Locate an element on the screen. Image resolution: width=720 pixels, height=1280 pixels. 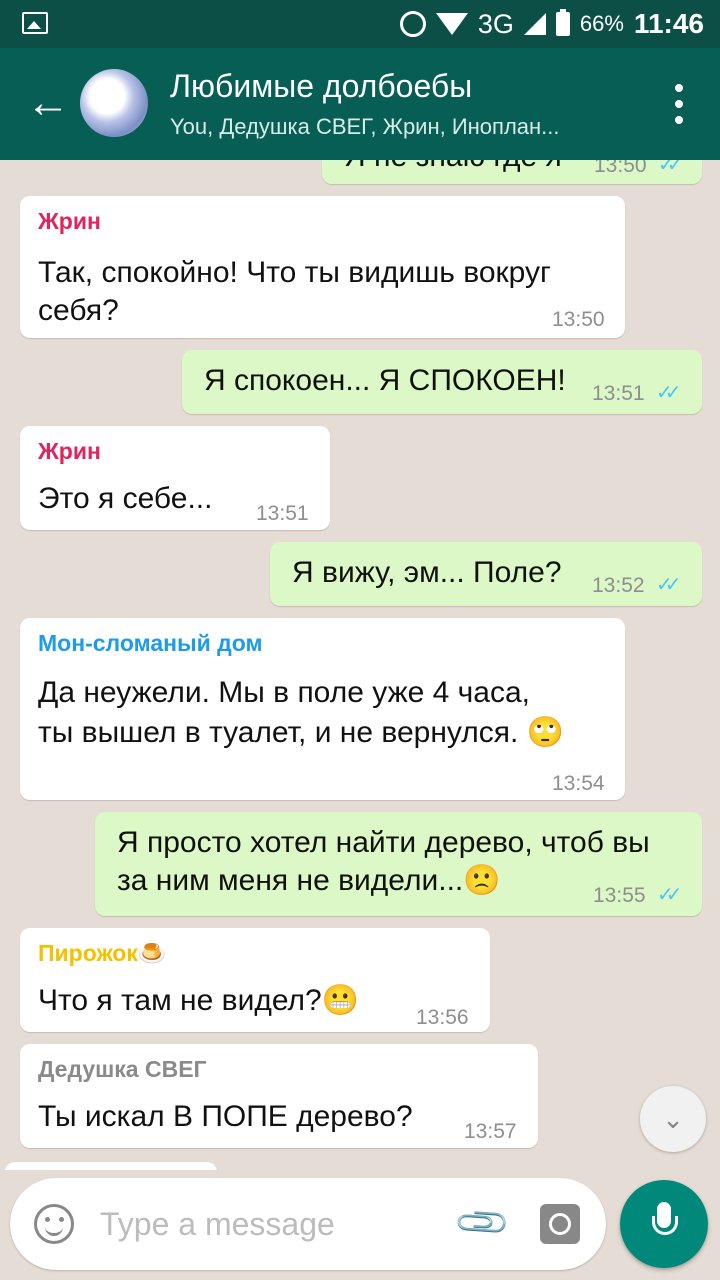
message-sender: Мон-сломаный дом is located at coordinates (150, 643).